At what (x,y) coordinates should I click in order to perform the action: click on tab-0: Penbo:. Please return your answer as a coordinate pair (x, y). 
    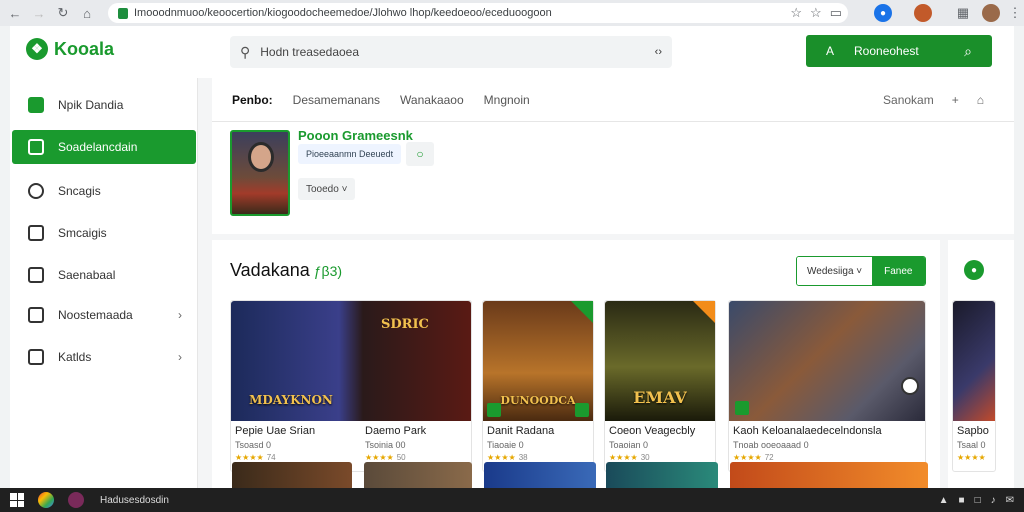
    Looking at the image, I should click on (252, 100).